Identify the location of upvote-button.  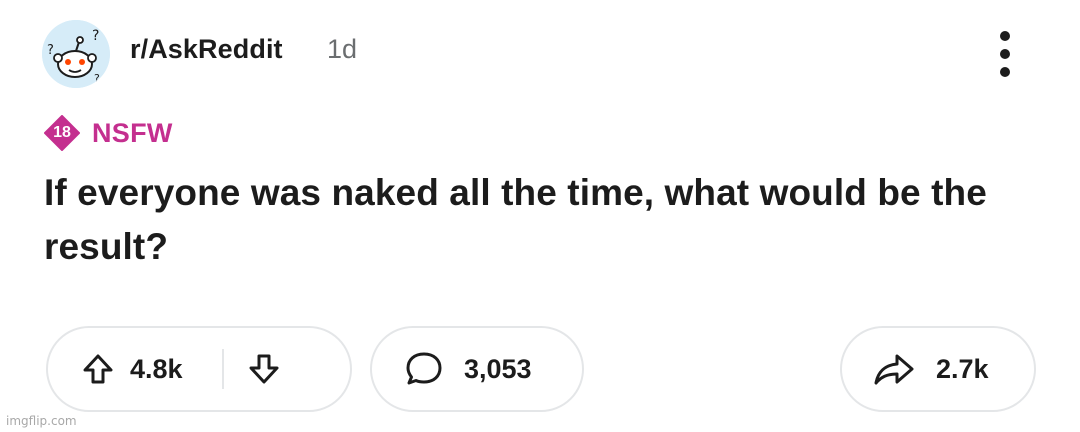
(98, 369).